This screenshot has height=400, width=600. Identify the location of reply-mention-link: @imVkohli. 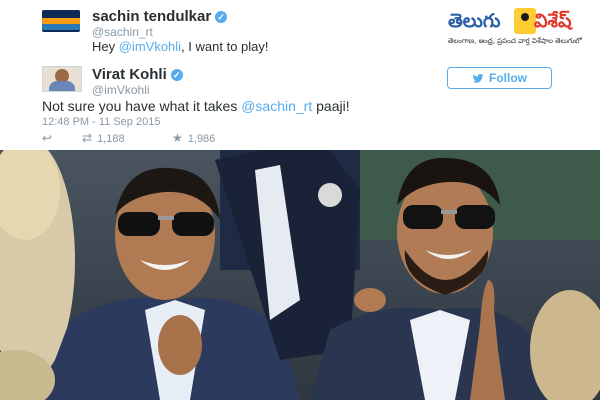
(150, 46).